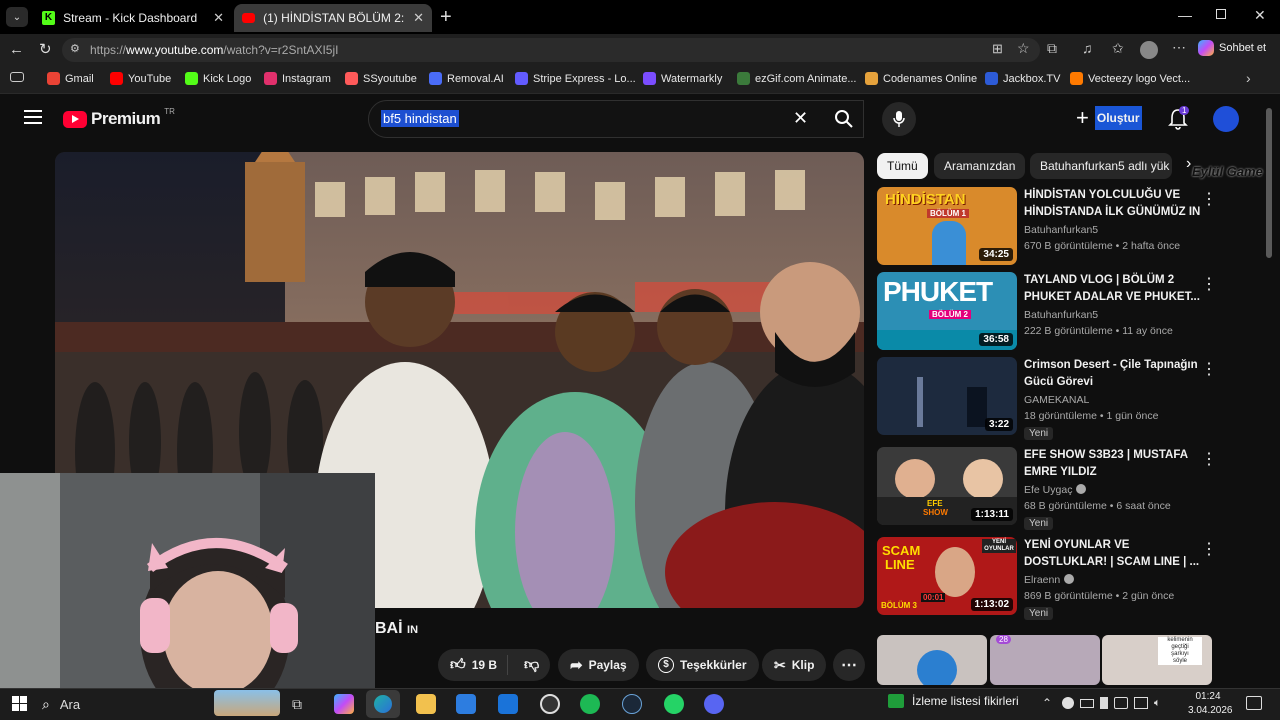 The height and width of the screenshot is (720, 1280). Describe the element at coordinates (800, 118) in the screenshot. I see `clear-search-icon: ✕` at that location.